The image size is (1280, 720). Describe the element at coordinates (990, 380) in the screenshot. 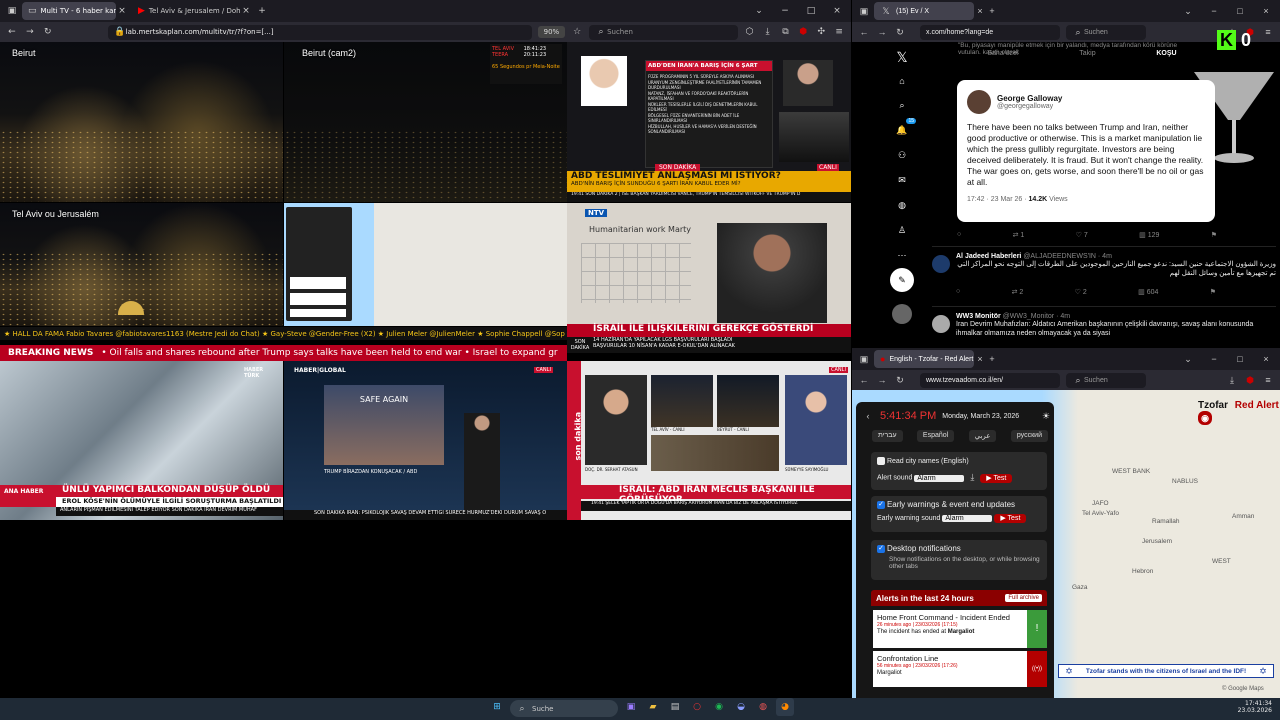

I see `url-bar: www.tzevaadom.co.il/en/` at that location.